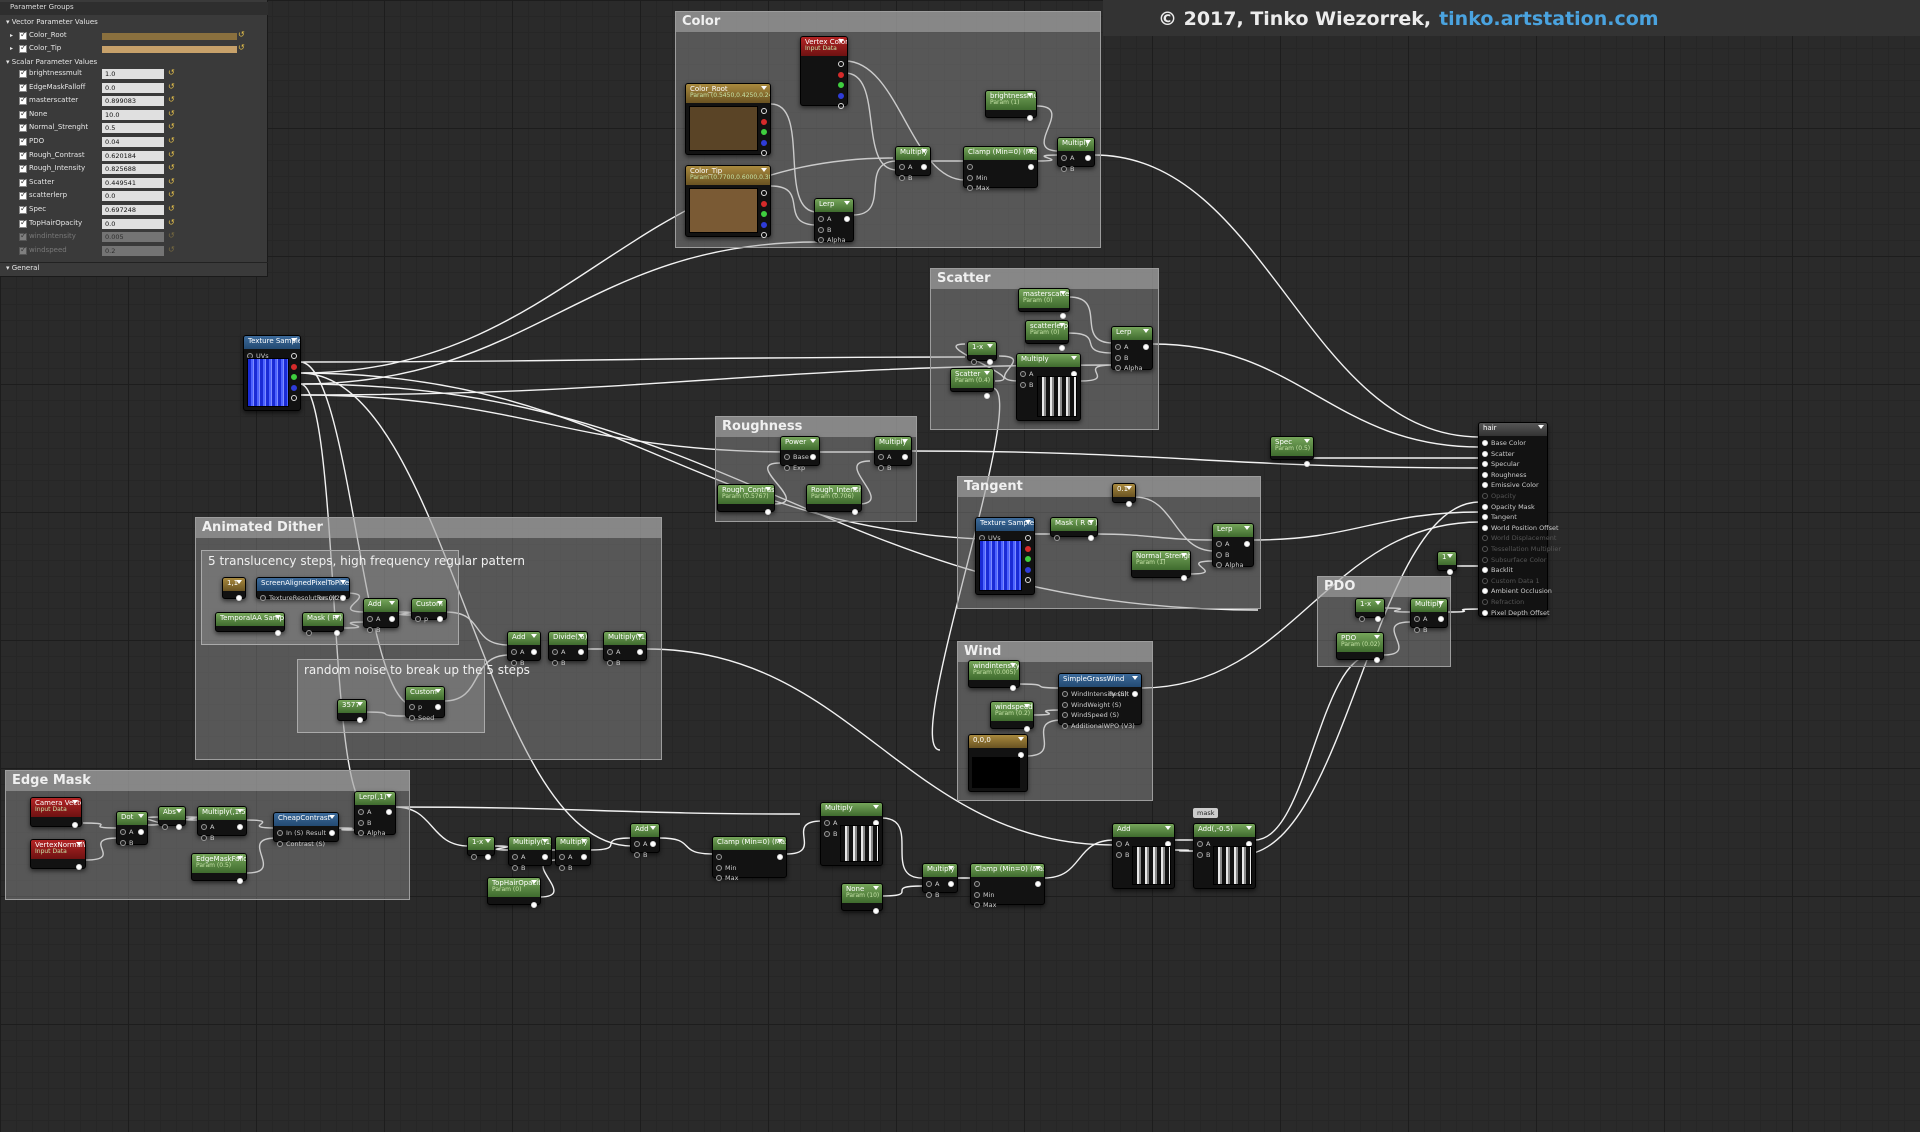 Image resolution: width=1920 pixels, height=1132 pixels. What do you see at coordinates (1161, 565) in the screenshot?
I see `node-normal_strenght: Normal_Strenght Param (1)` at bounding box center [1161, 565].